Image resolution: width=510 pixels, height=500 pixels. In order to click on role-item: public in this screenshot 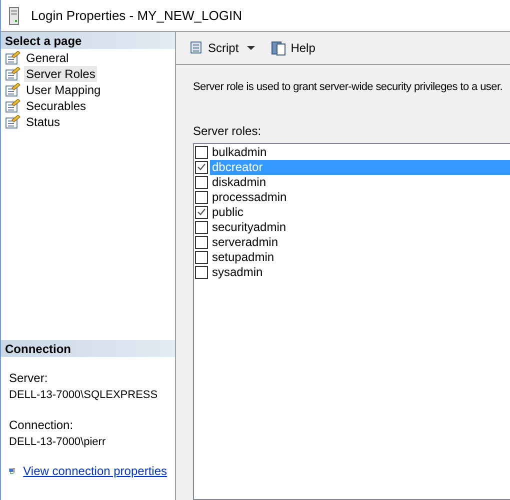, I will do `click(360, 212)`.